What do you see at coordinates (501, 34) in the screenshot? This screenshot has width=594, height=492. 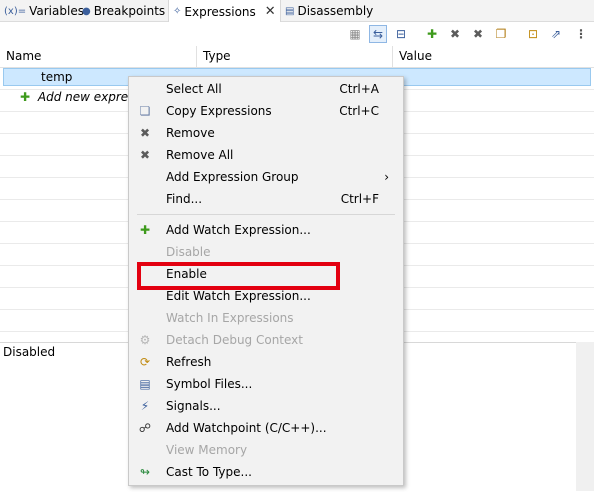 I see `paste-icon: ❐` at bounding box center [501, 34].